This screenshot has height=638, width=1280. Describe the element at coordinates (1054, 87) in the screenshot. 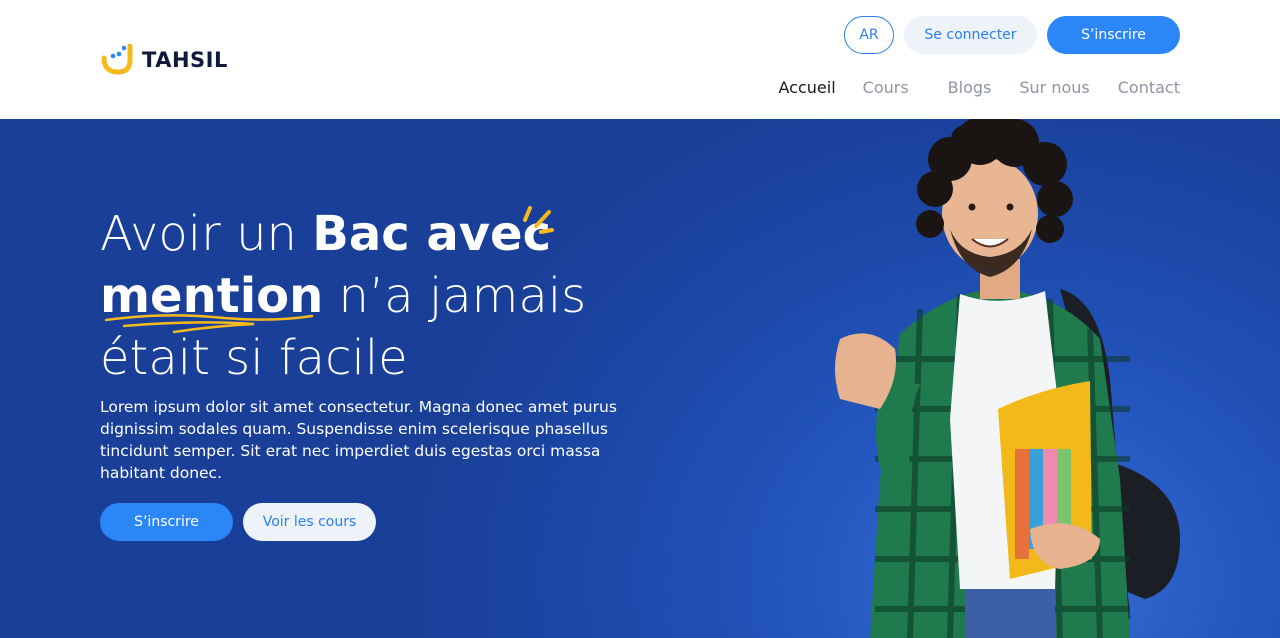

I see `nav-item-sur-nous: Sur nous` at that location.